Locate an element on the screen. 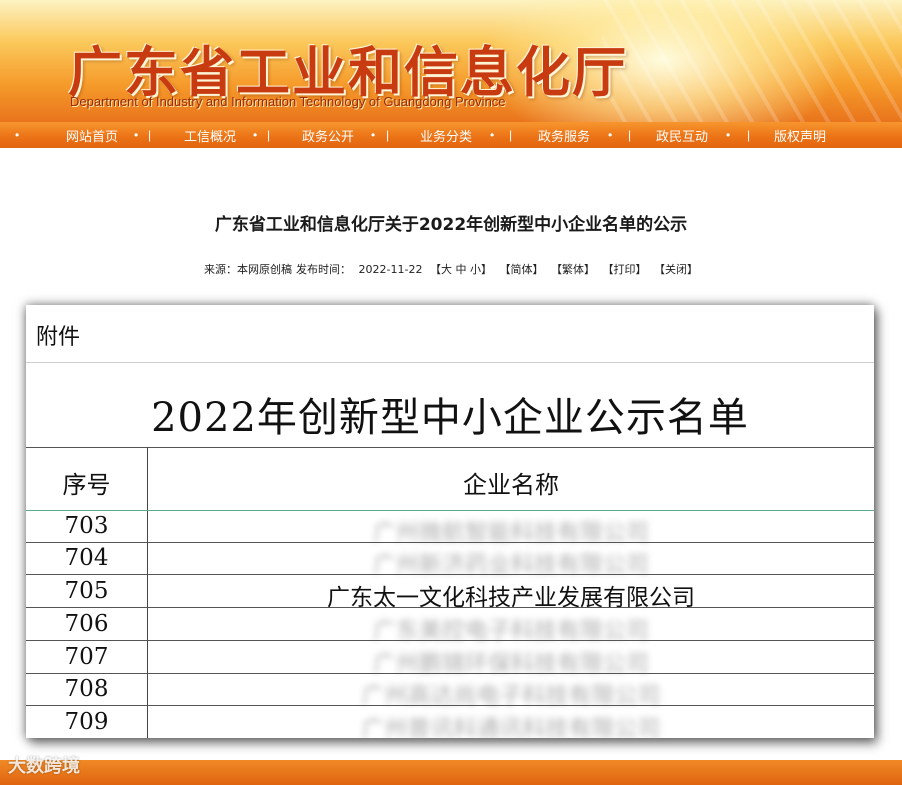 This screenshot has height=785, width=902. row-company-name: 广州普讯科通讯科技有限公司 is located at coordinates (511, 729).